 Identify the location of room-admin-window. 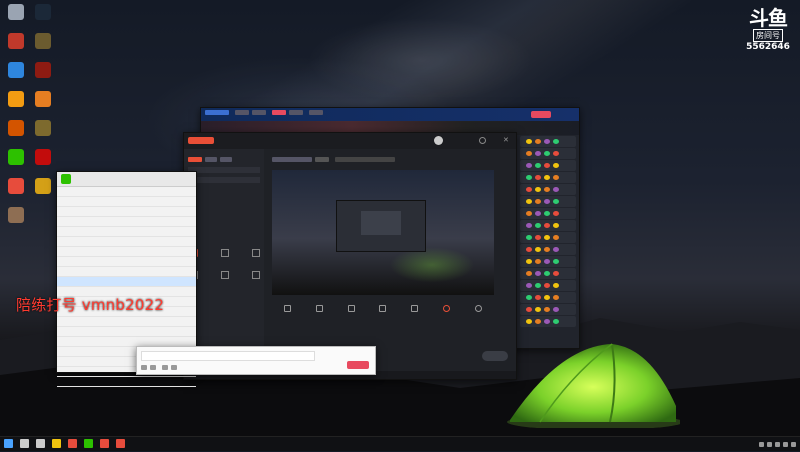
(126, 279).